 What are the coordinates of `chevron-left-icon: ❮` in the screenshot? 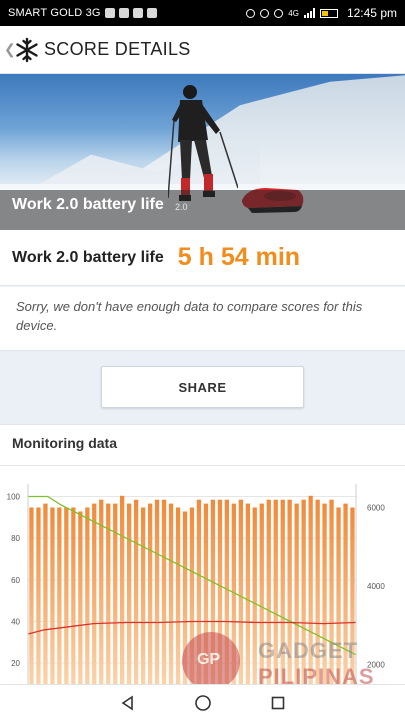 It's located at (10, 49).